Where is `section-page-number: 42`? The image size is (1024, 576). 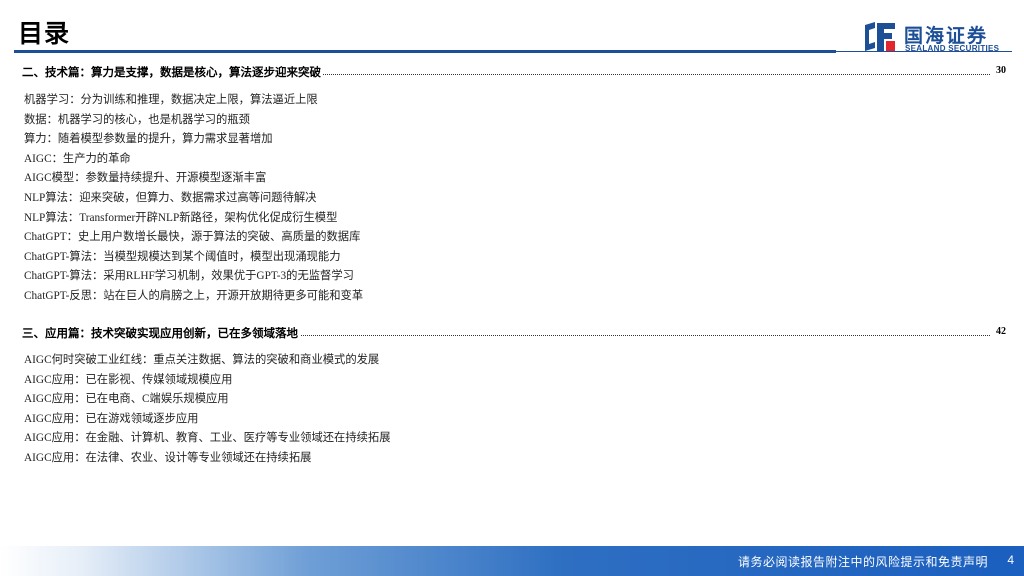 section-page-number: 42 is located at coordinates (1000, 331).